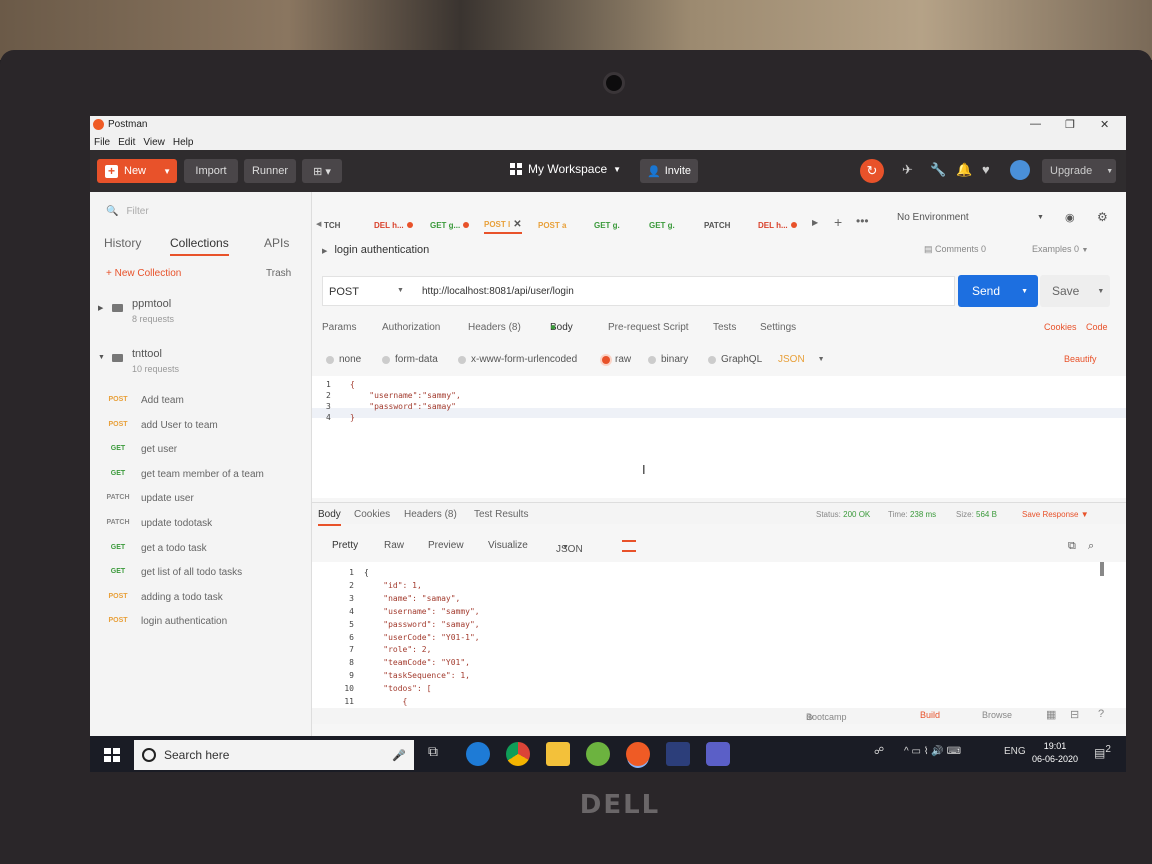 This screenshot has width=1152, height=864. I want to click on radio-none: none, so click(343, 359).